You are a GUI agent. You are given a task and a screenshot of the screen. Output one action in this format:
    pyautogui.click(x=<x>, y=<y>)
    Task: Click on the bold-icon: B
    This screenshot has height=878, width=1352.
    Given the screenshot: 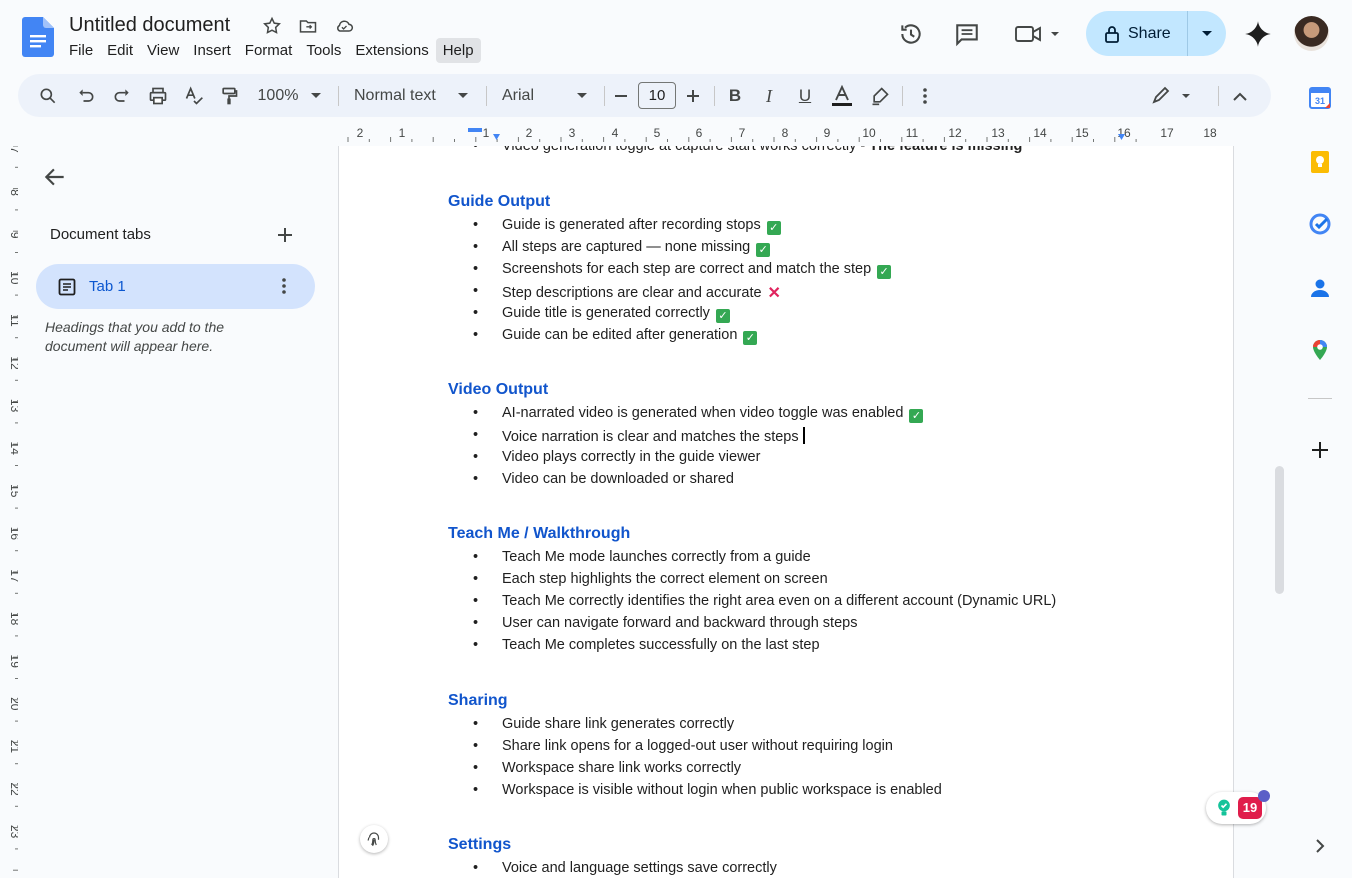 What is the action you would take?
    pyautogui.click(x=735, y=96)
    